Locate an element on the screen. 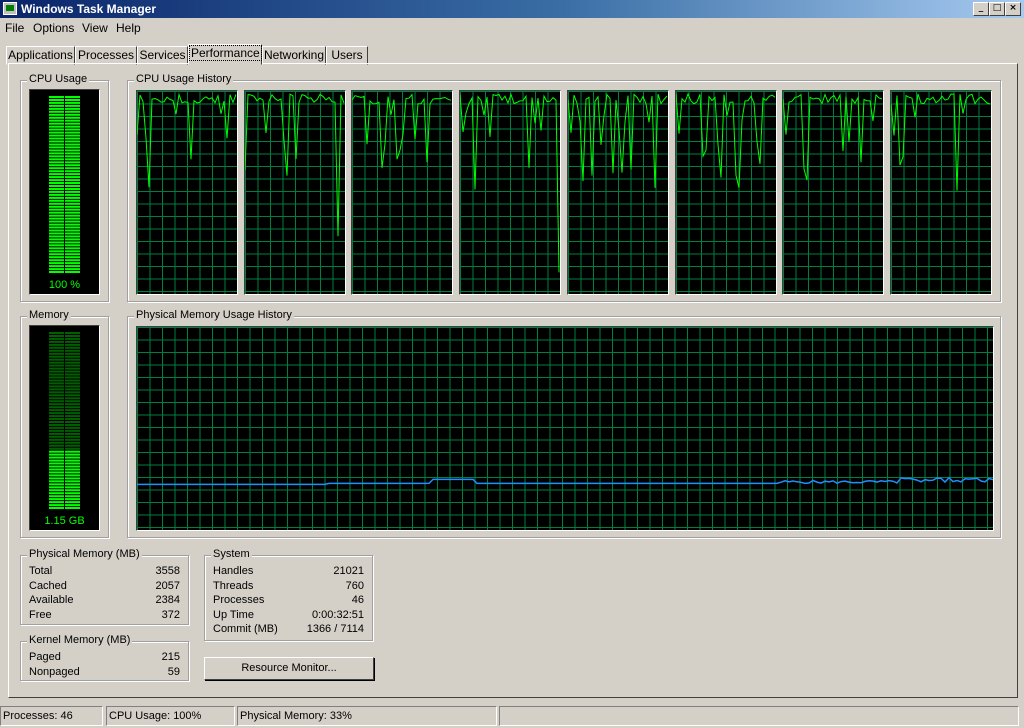 The image size is (1024, 728). menu-options: Options is located at coordinates (53, 28).